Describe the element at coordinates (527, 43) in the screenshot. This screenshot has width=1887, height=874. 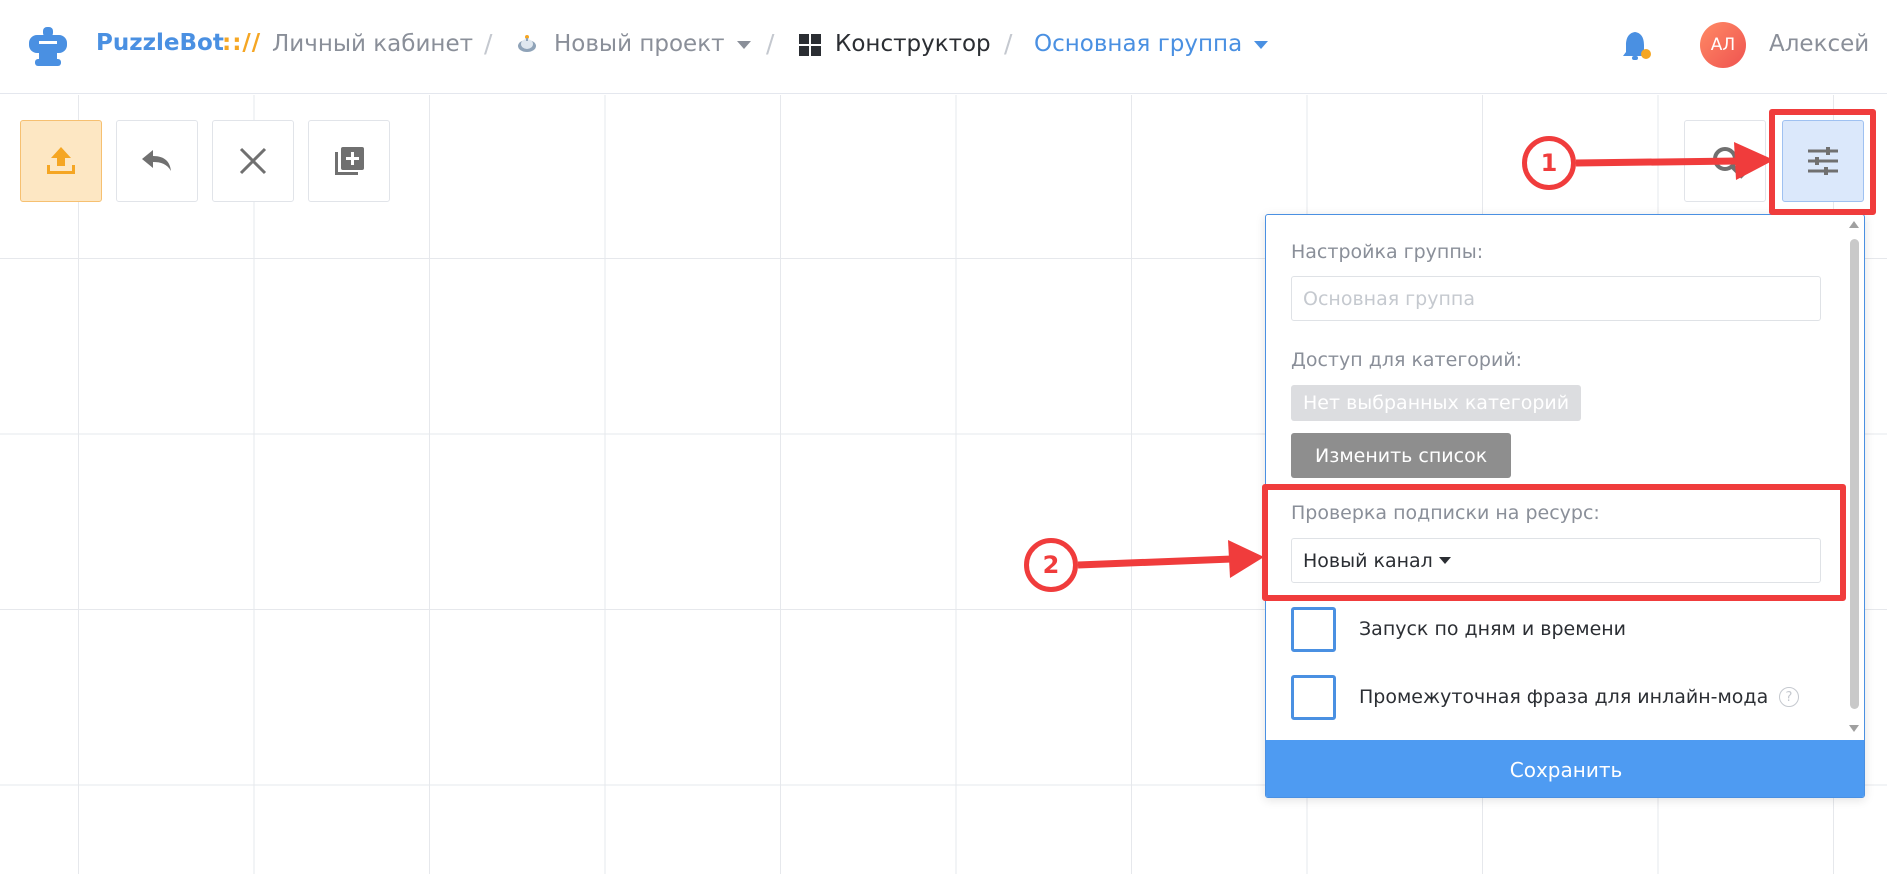
I see `robot-icon` at that location.